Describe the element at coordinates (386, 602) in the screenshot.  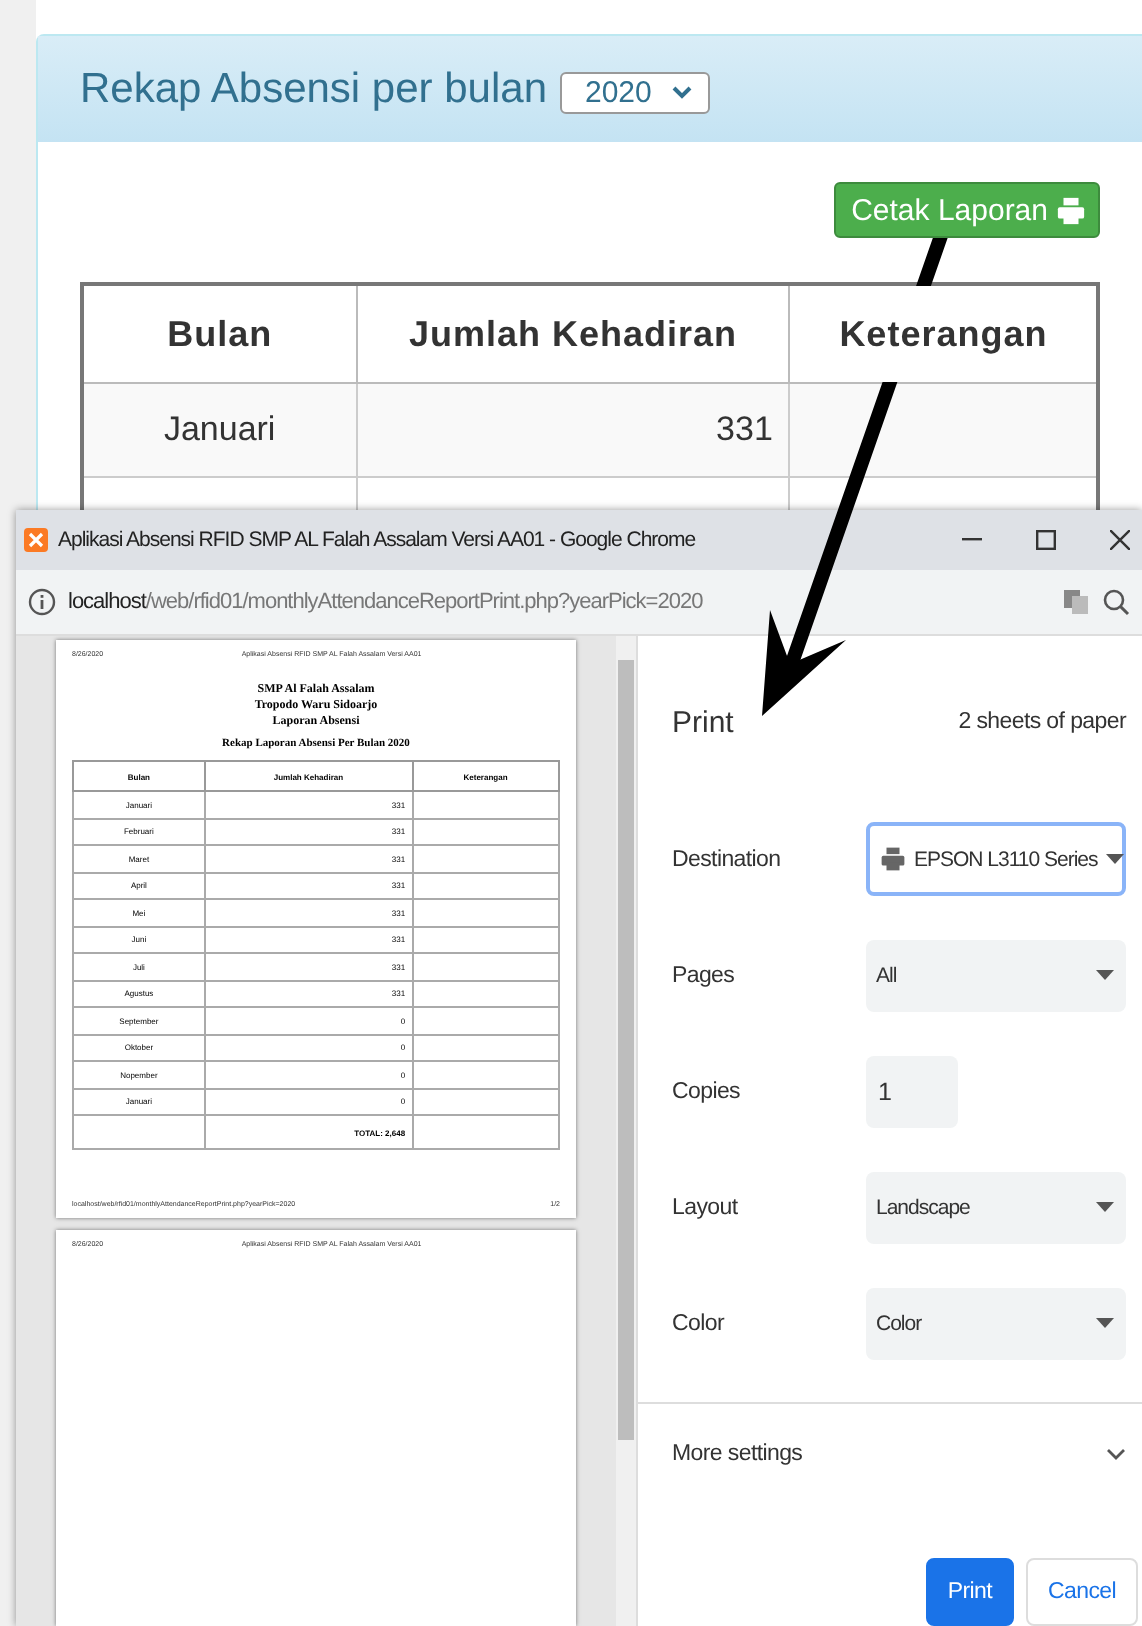
I see `url-text: localhost/web/rfid01/monthlyAttendanceReportPrint.php?yearPick=2020` at that location.